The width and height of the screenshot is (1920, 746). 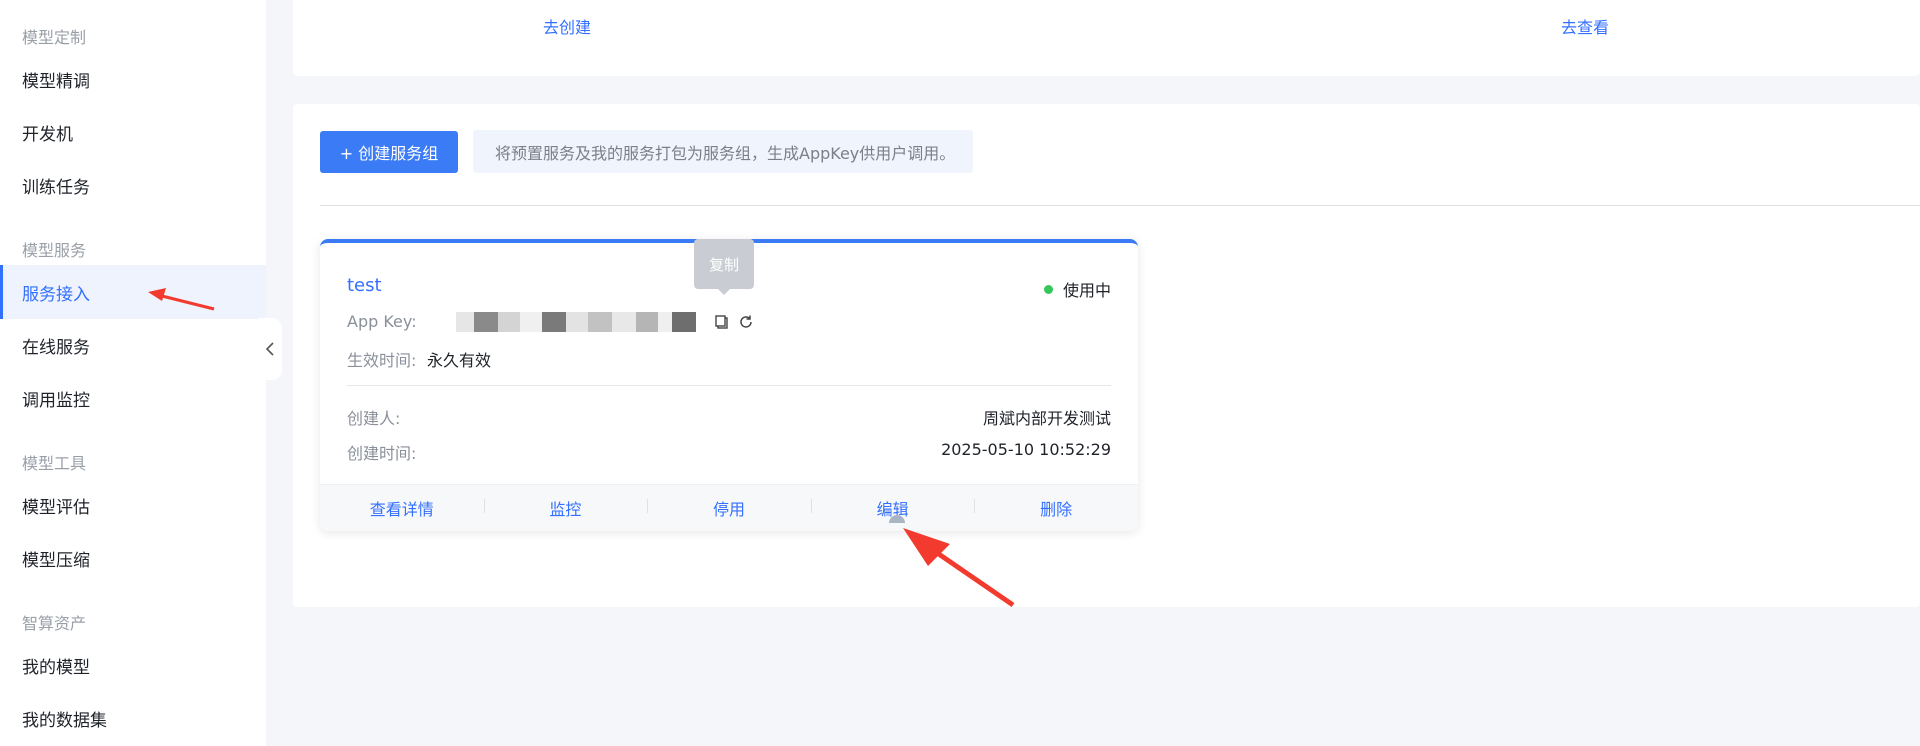 I want to click on valid-time-value: 永久有效, so click(x=459, y=360).